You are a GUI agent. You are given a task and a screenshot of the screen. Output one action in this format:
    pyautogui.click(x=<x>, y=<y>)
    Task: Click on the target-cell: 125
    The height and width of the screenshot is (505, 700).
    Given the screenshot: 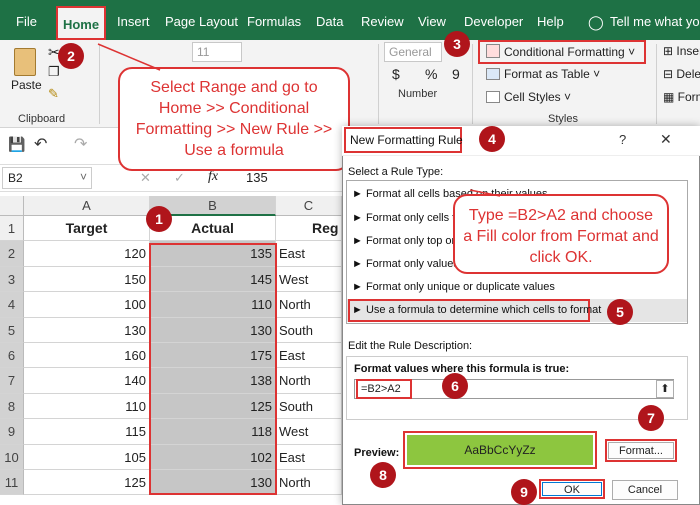 What is the action you would take?
    pyautogui.click(x=87, y=482)
    